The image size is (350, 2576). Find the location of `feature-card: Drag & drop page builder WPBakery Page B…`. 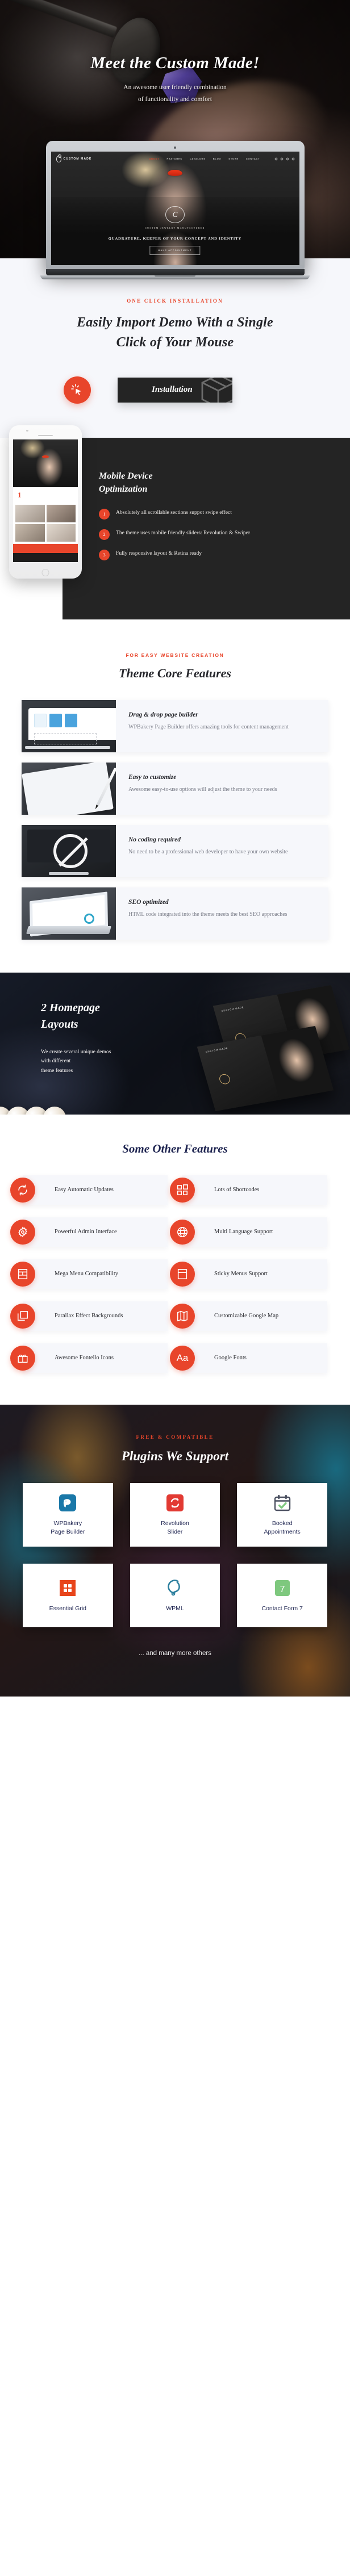

feature-card: Drag & drop page builder WPBakery Page B… is located at coordinates (175, 726).